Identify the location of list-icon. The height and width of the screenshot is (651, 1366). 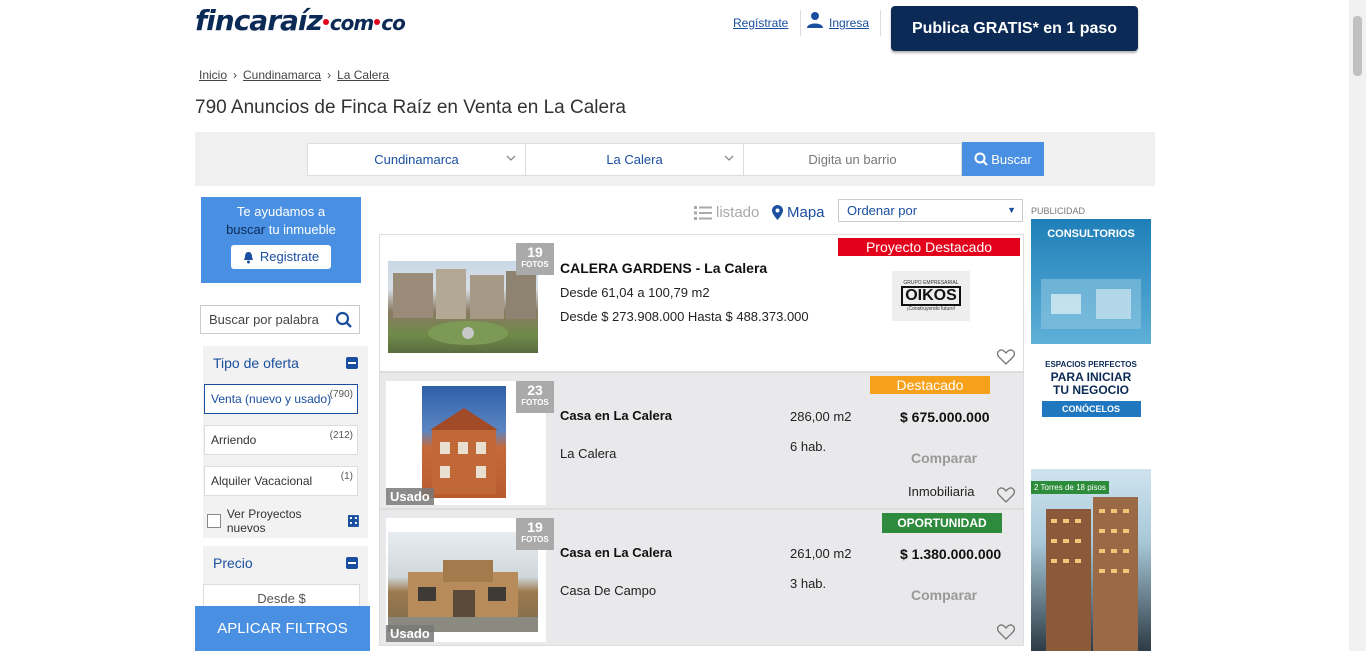
(703, 212).